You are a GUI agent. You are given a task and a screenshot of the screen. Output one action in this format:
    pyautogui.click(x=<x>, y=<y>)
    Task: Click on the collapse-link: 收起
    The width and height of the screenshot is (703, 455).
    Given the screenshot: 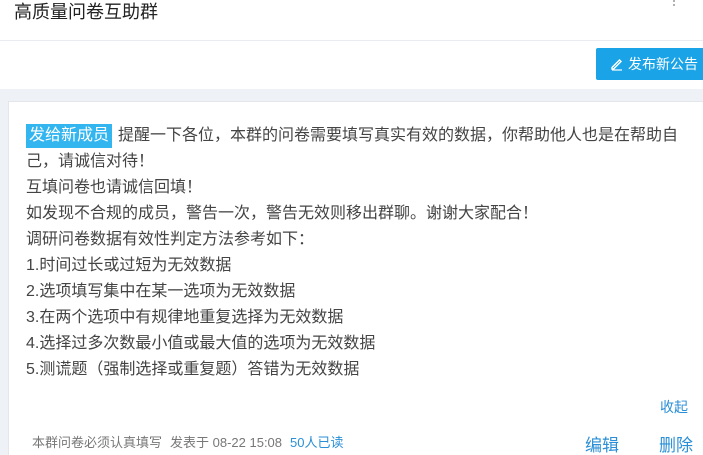 What is the action you would take?
    pyautogui.click(x=674, y=407)
    